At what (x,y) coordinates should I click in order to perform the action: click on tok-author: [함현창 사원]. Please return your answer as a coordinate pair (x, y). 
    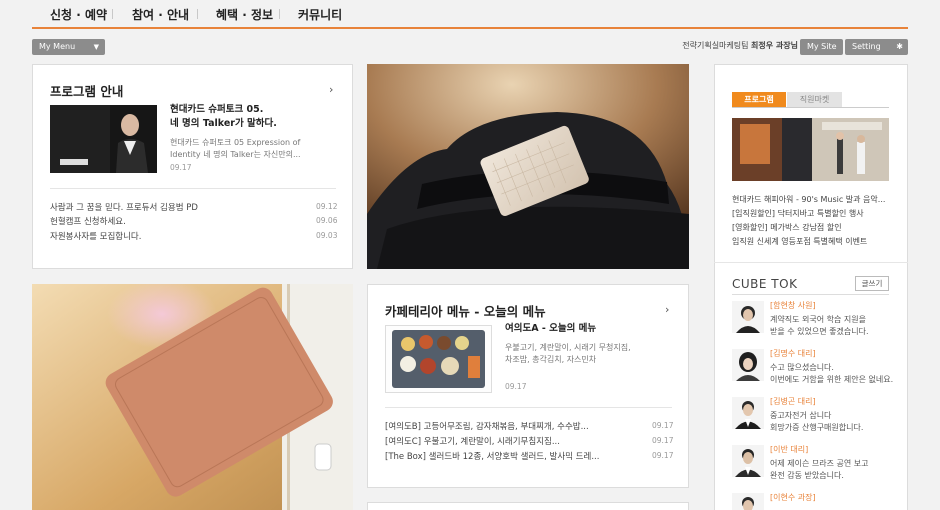
    Looking at the image, I should click on (793, 305).